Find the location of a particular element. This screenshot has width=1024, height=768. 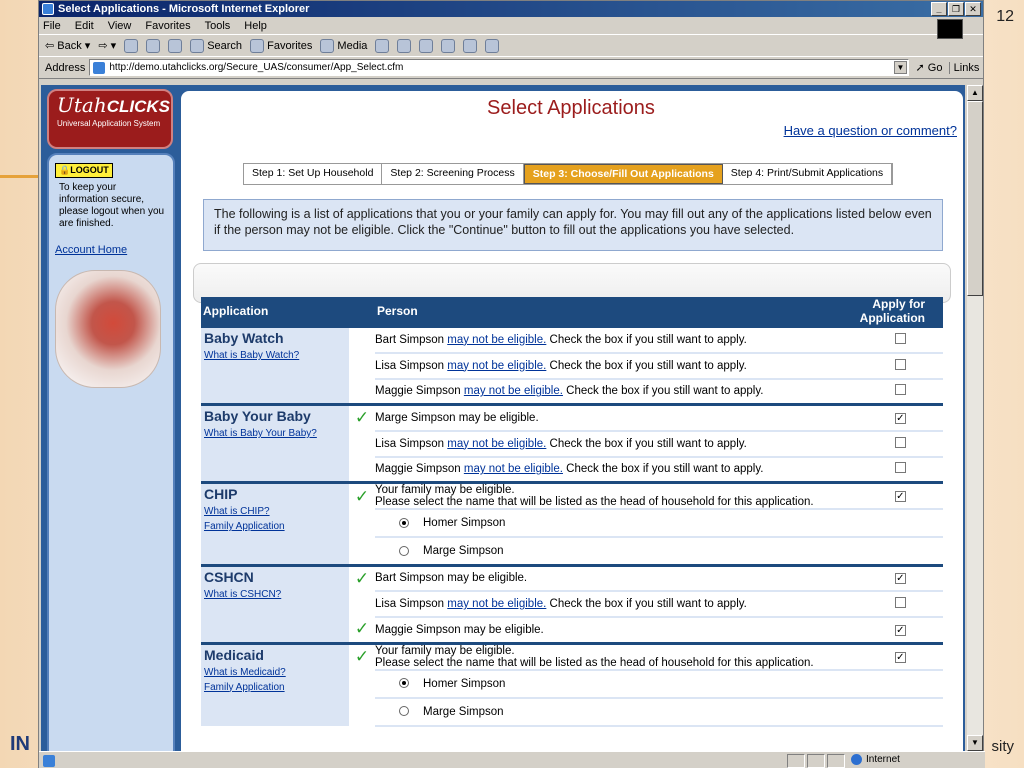

menu-view: View is located at coordinates (120, 26).